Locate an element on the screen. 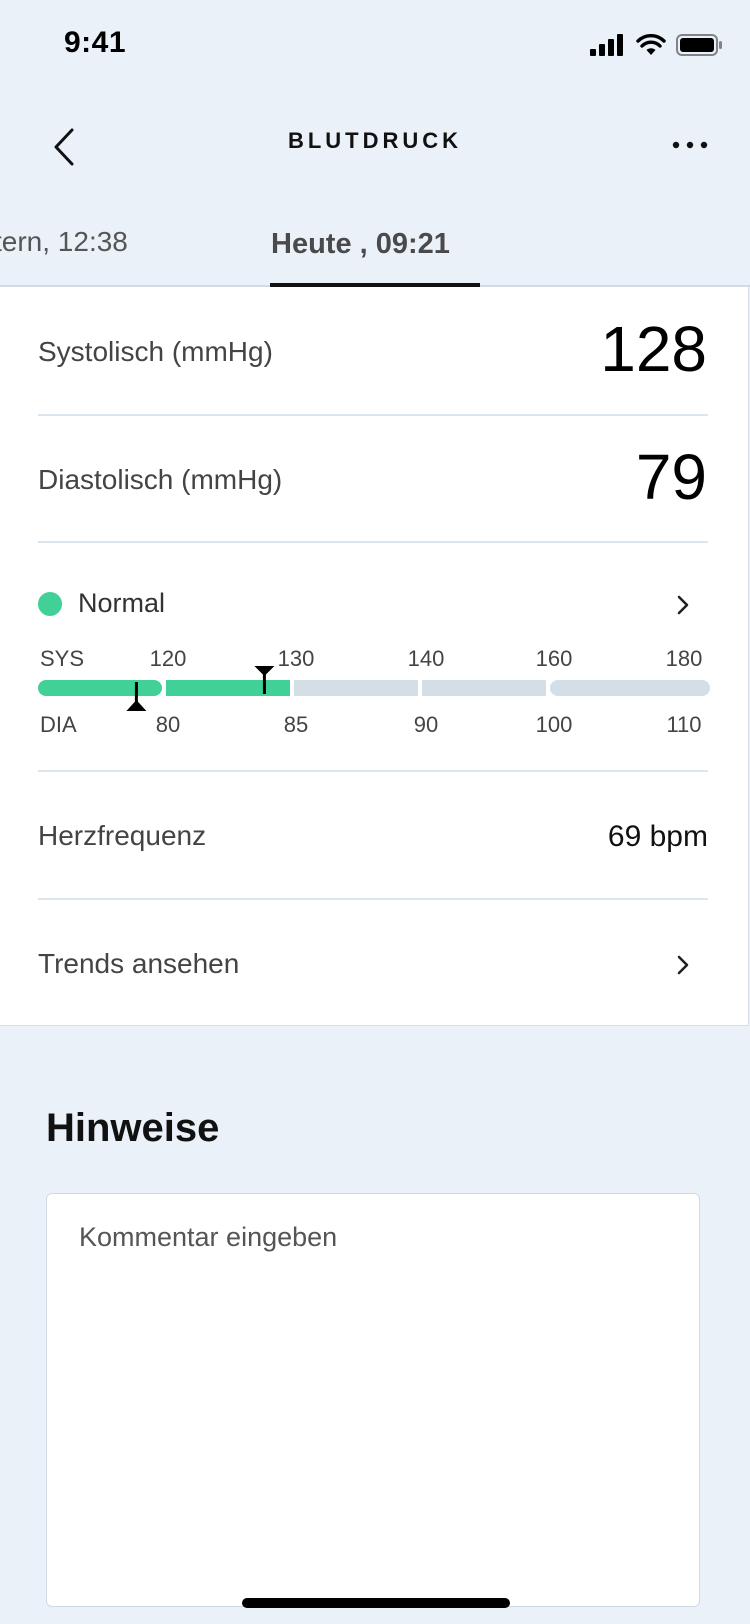  status-icons is located at coordinates (656, 45).